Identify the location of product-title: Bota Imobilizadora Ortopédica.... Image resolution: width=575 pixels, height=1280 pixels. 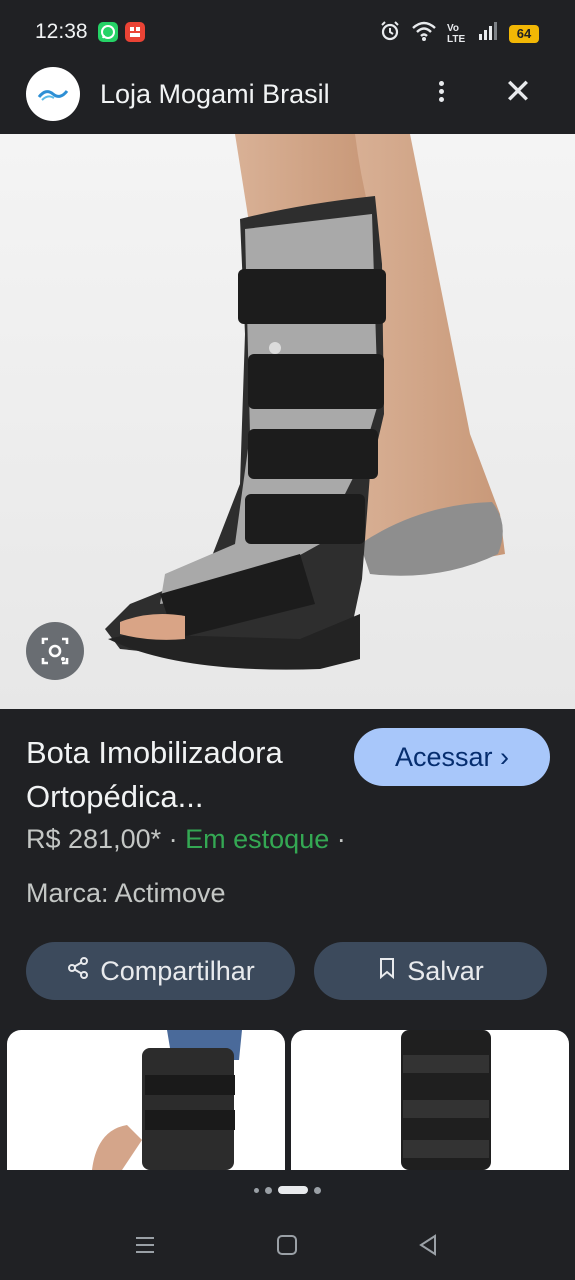
(186, 775).